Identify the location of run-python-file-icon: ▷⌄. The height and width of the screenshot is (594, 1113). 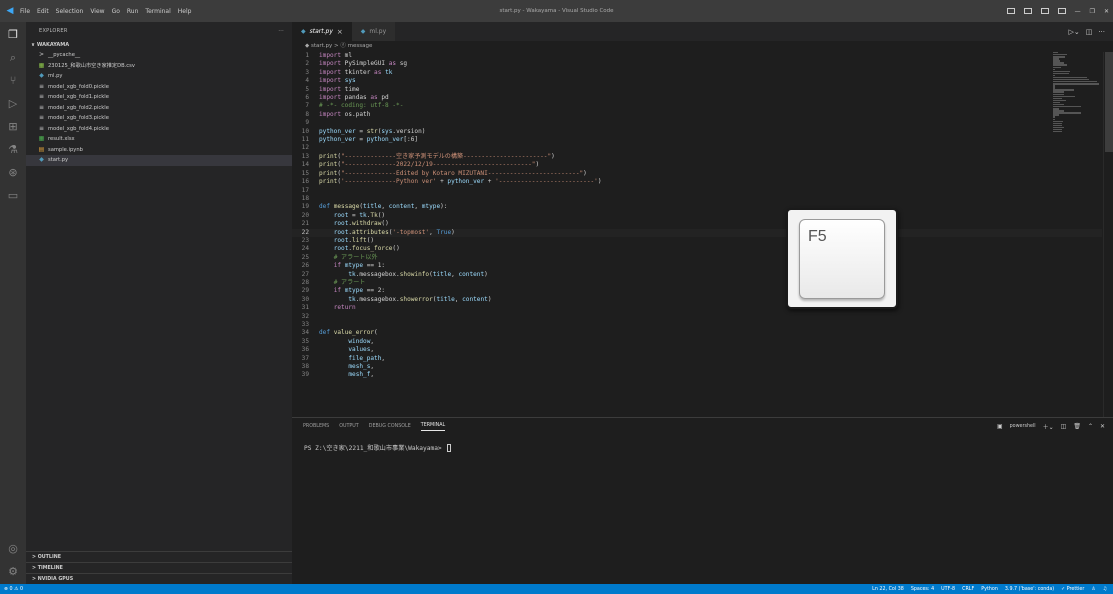
(1073, 32).